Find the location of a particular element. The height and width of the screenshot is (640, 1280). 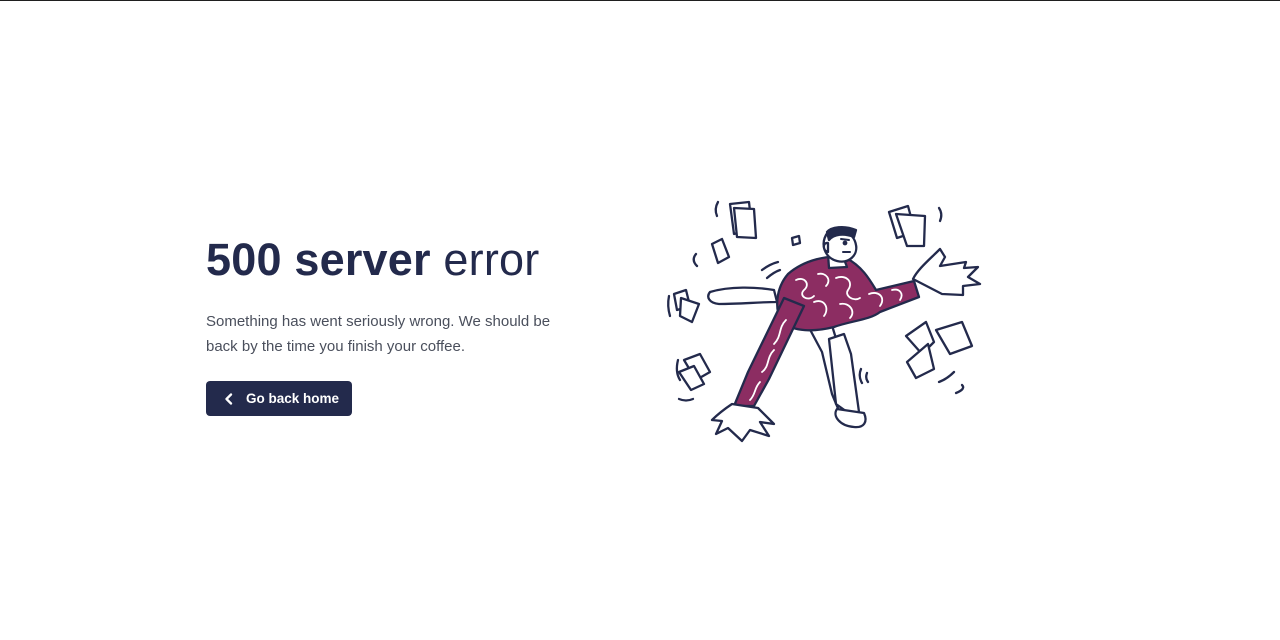

illustration-svg is located at coordinates (824, 321).